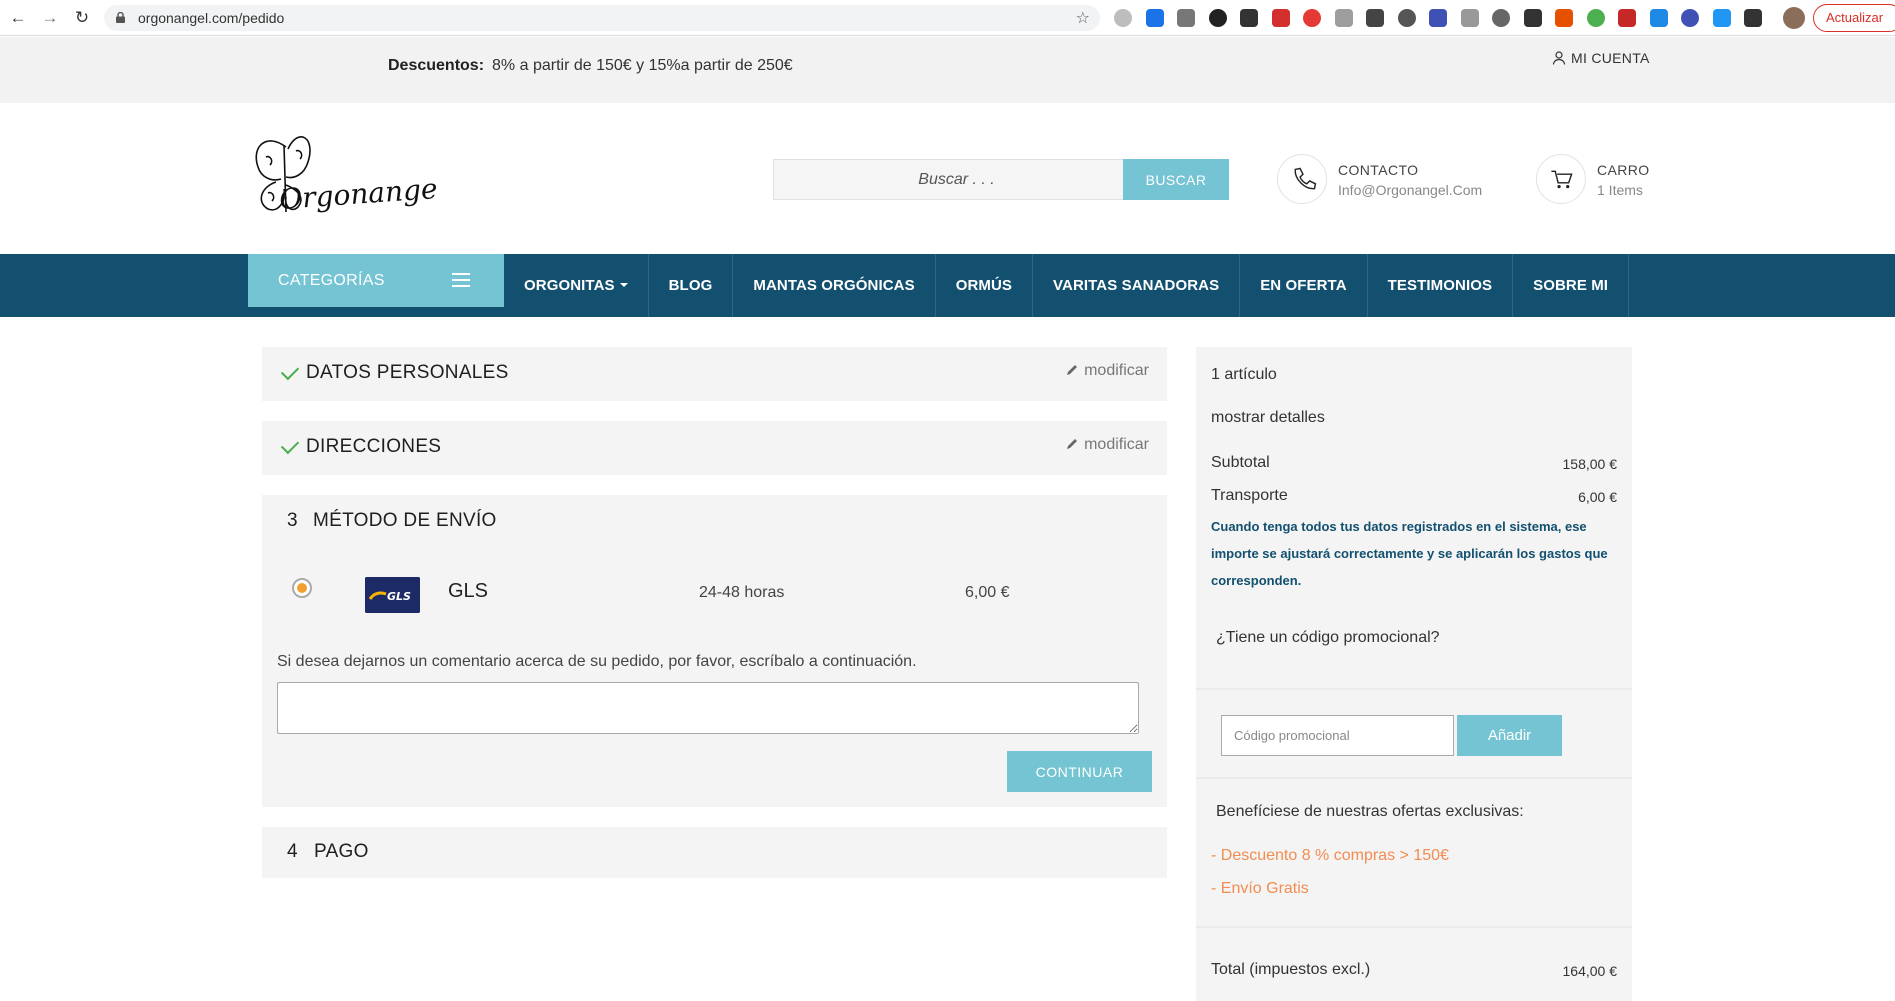  Describe the element at coordinates (120, 17) in the screenshot. I see `lock-icon` at that location.